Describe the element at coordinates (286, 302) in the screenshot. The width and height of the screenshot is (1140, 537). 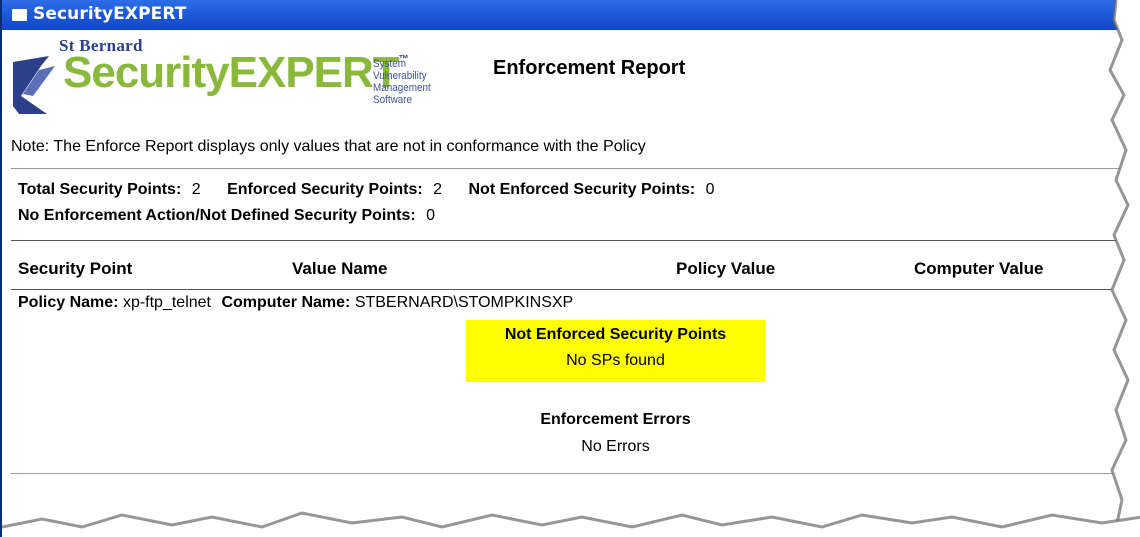
I see `computer-name-label: Computer Name:` at that location.